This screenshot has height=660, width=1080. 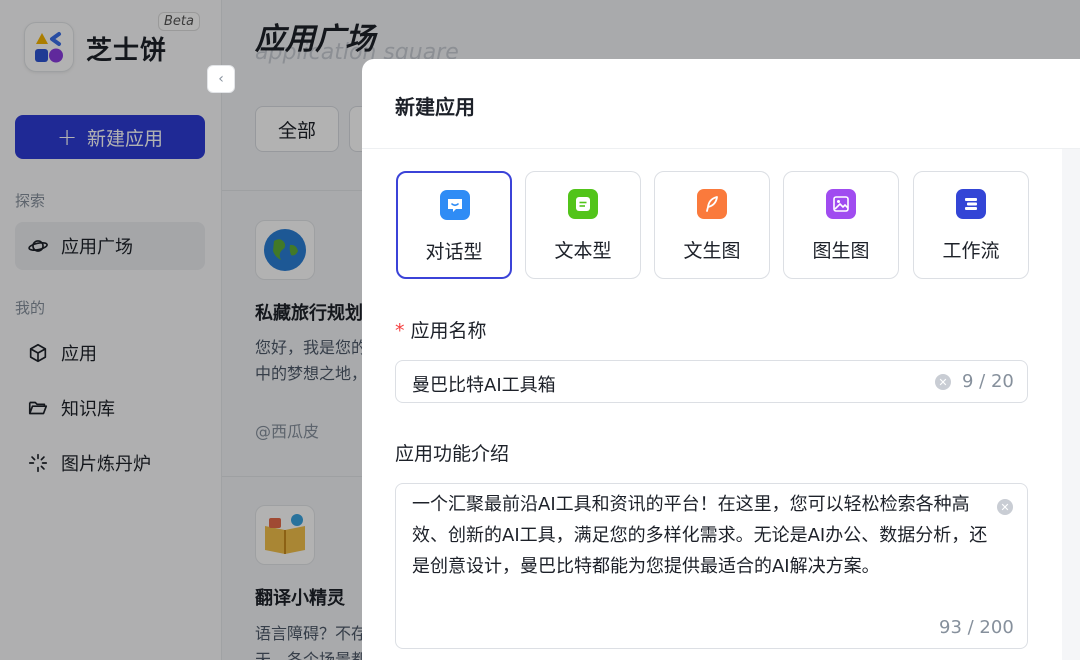 What do you see at coordinates (1071, 404) in the screenshot?
I see `scrollbar` at bounding box center [1071, 404].